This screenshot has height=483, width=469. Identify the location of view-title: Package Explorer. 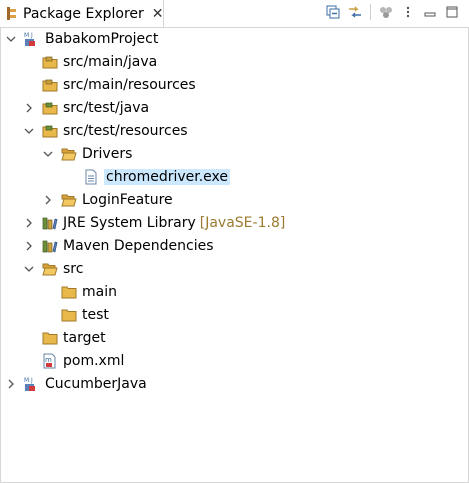
(83, 13).